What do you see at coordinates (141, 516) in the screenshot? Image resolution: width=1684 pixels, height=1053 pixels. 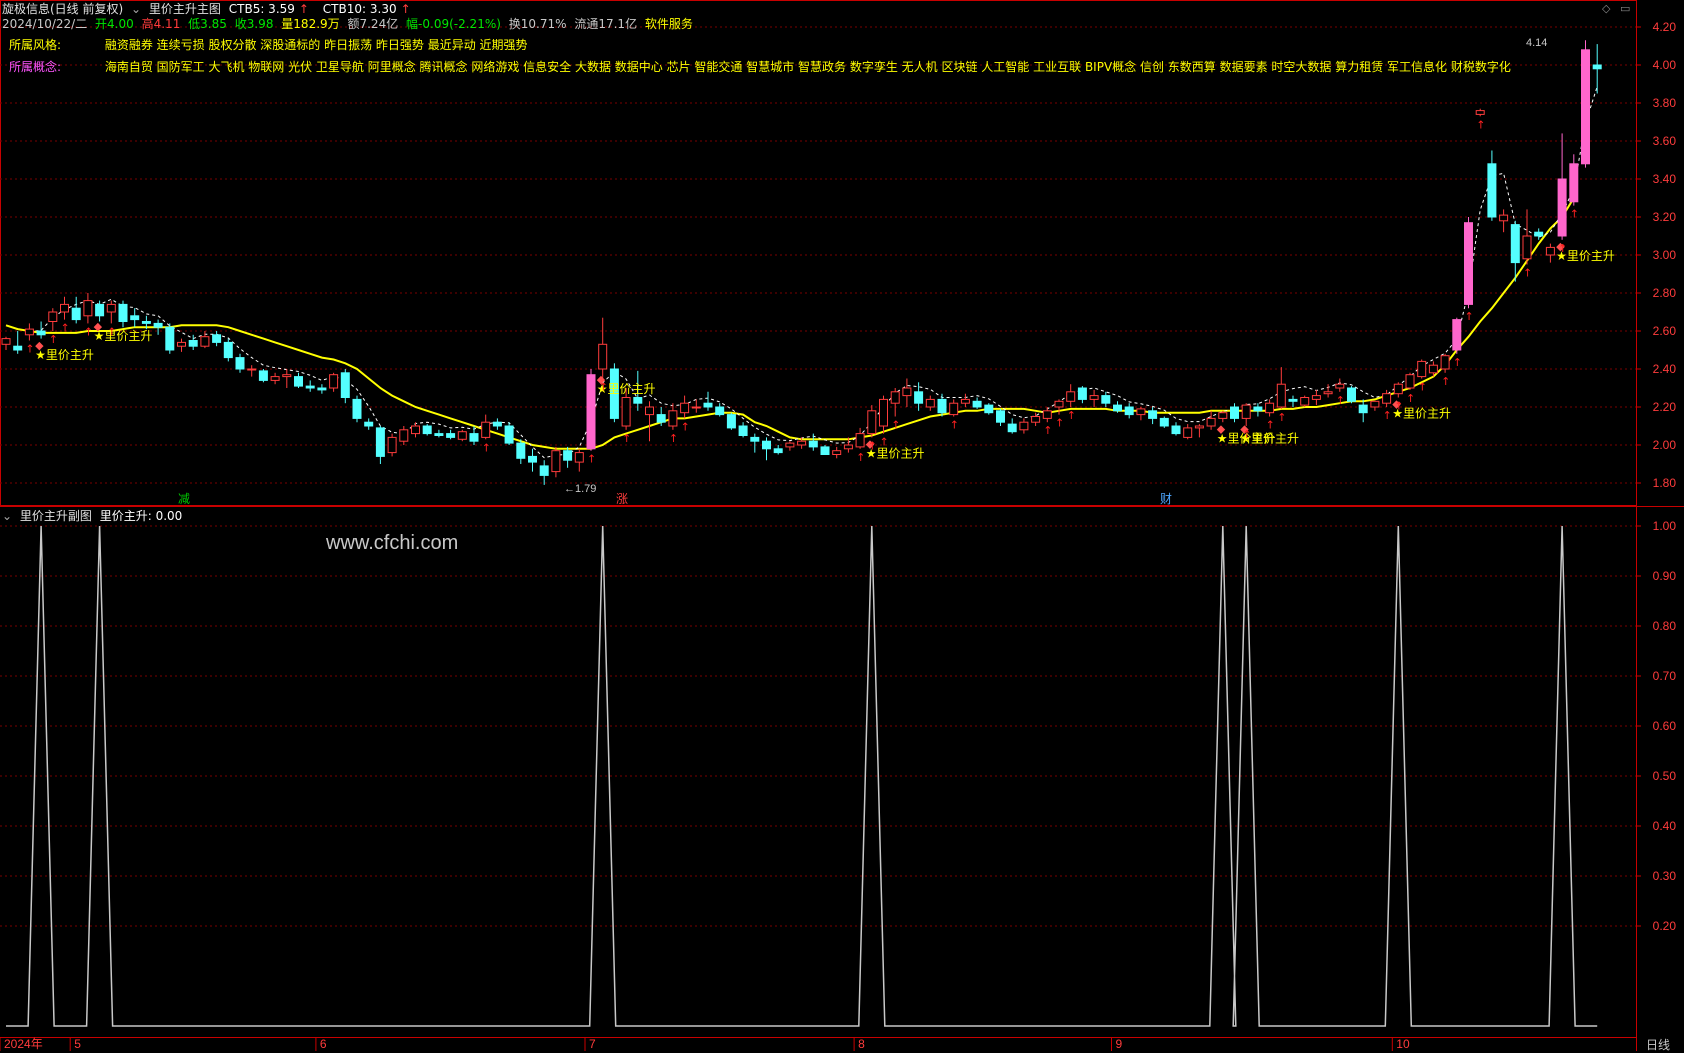 I see `sub-indicator-value: 里价主升: 0.00` at bounding box center [141, 516].